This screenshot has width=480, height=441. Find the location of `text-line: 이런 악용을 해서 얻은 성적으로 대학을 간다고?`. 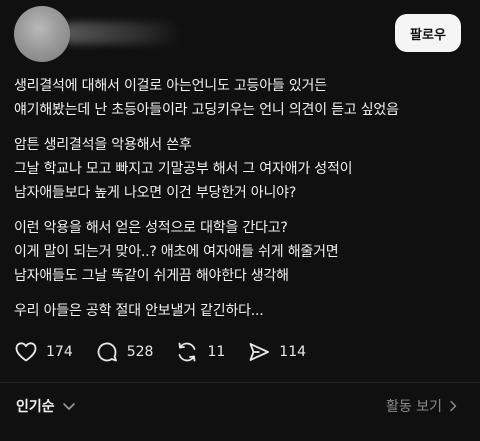

text-line: 이런 악용을 해서 얻은 성적으로 대학을 간다고? is located at coordinates (151, 228).